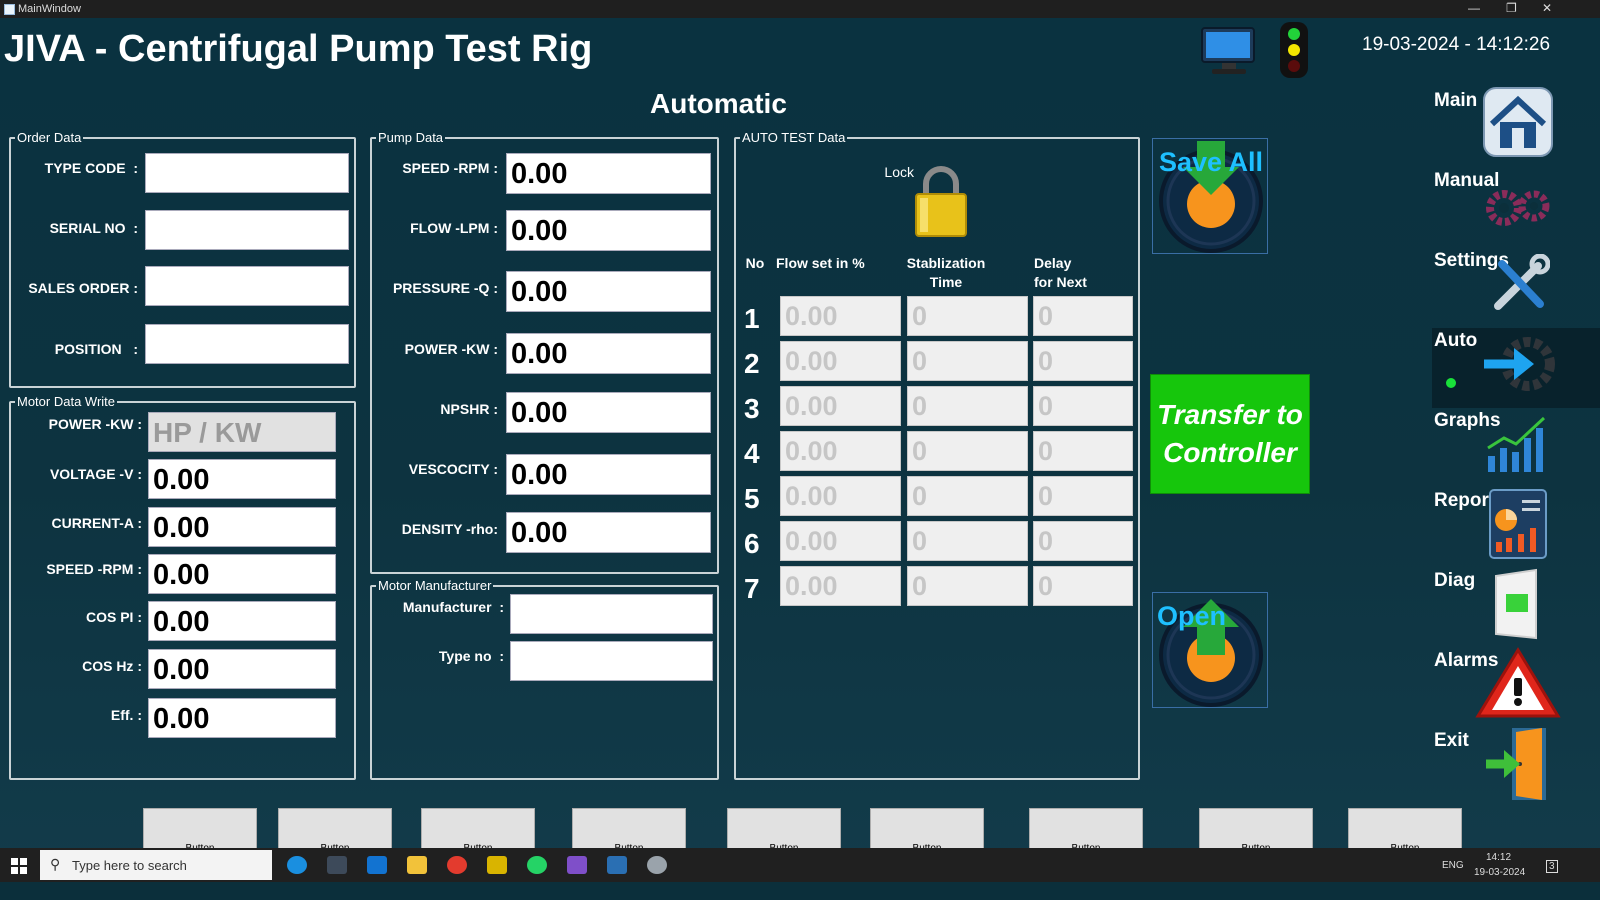 This screenshot has height=900, width=1600. I want to click on pump-speed-input: 0.00, so click(608, 173).